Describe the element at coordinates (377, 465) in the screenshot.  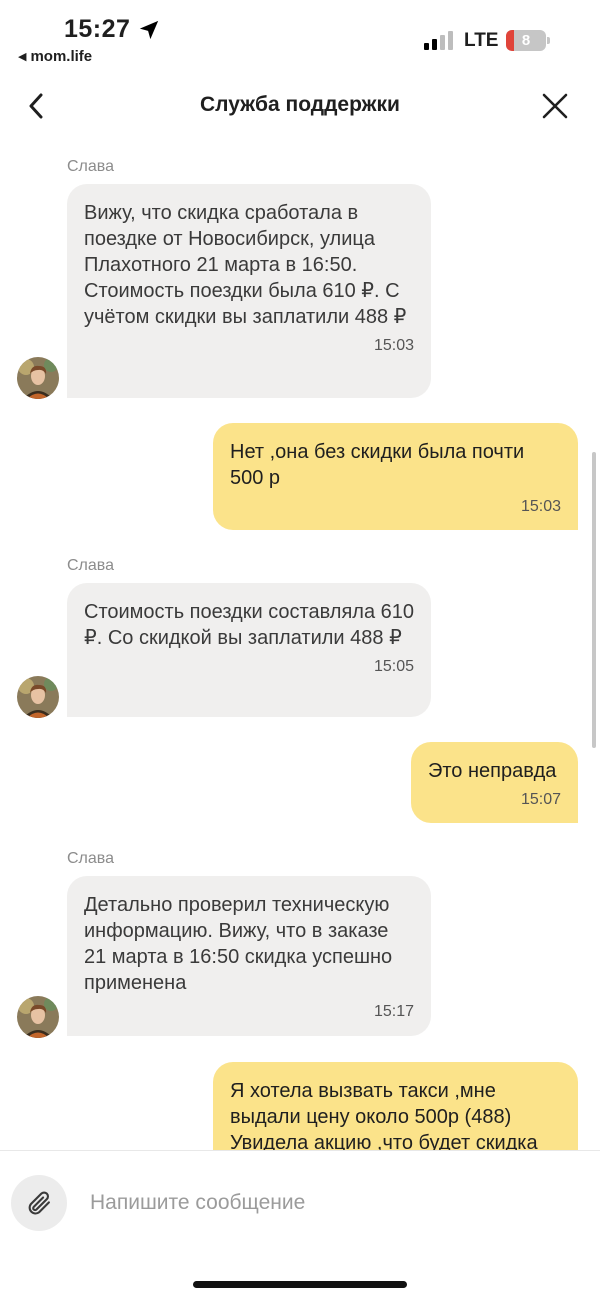
I see `message-text: Нет ,она без скидки была почти 500 р` at that location.